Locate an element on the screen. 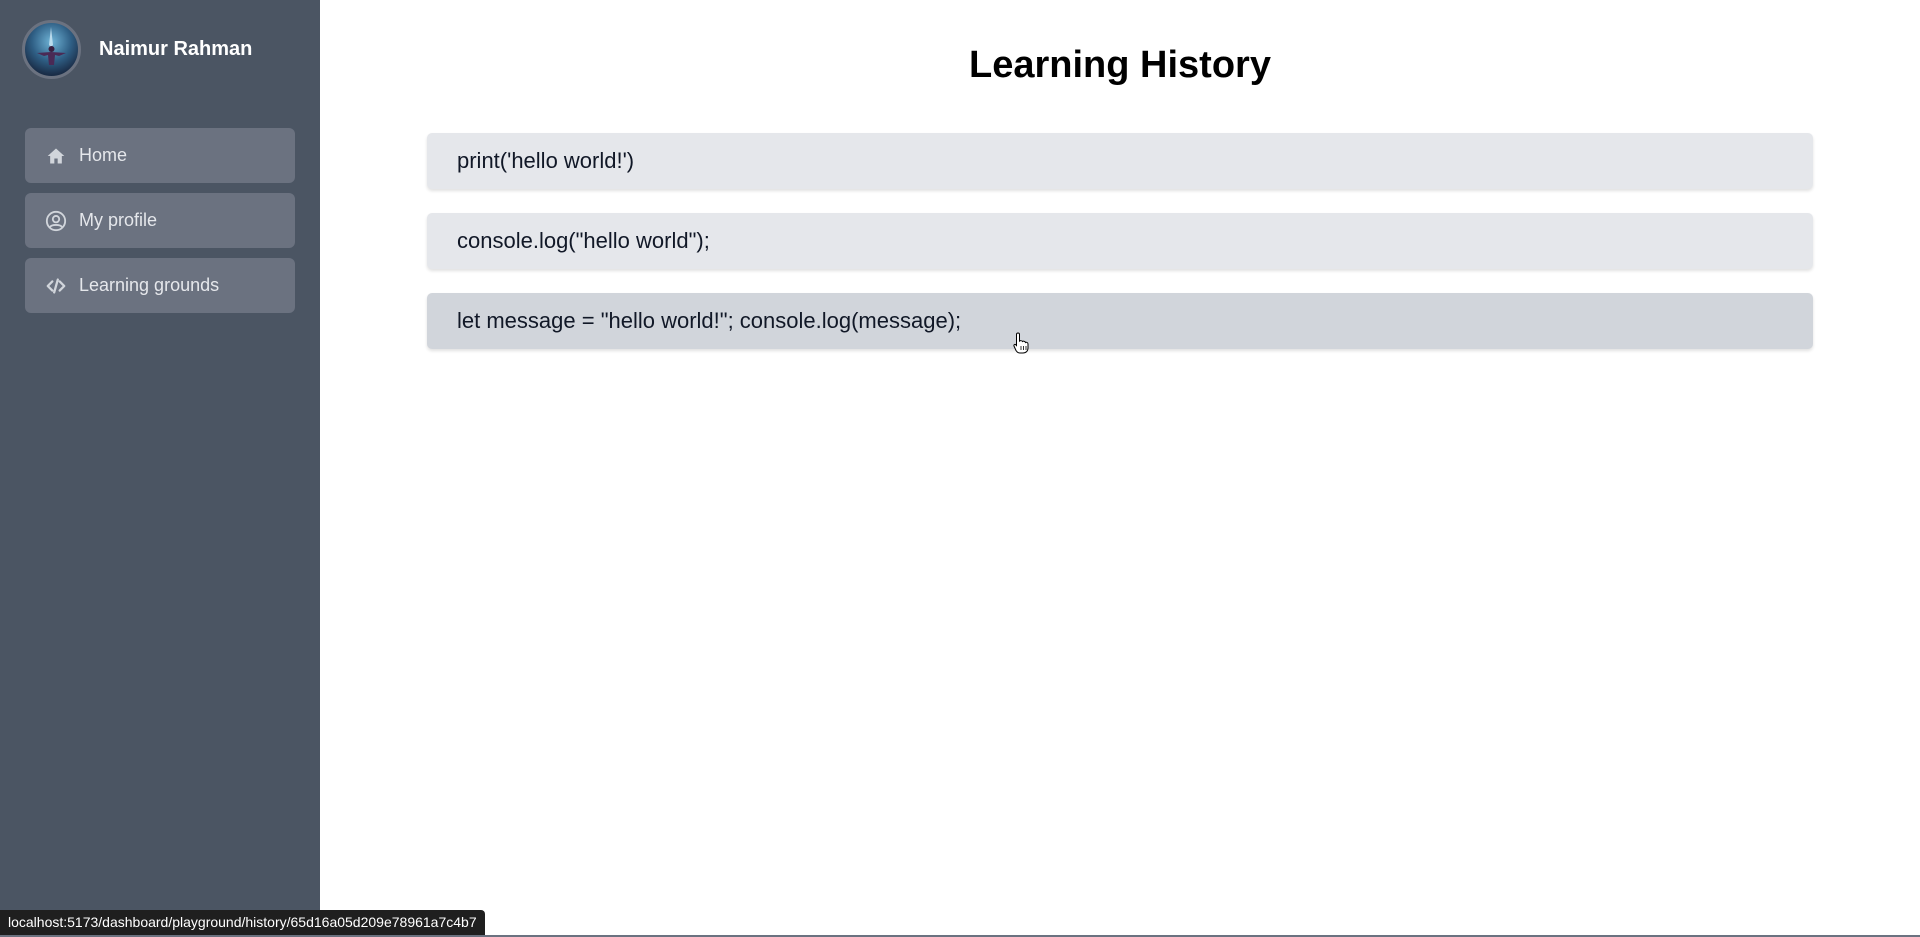 This screenshot has width=1920, height=937. sidebar-item-learning-grounds: Learning grounds is located at coordinates (160, 285).